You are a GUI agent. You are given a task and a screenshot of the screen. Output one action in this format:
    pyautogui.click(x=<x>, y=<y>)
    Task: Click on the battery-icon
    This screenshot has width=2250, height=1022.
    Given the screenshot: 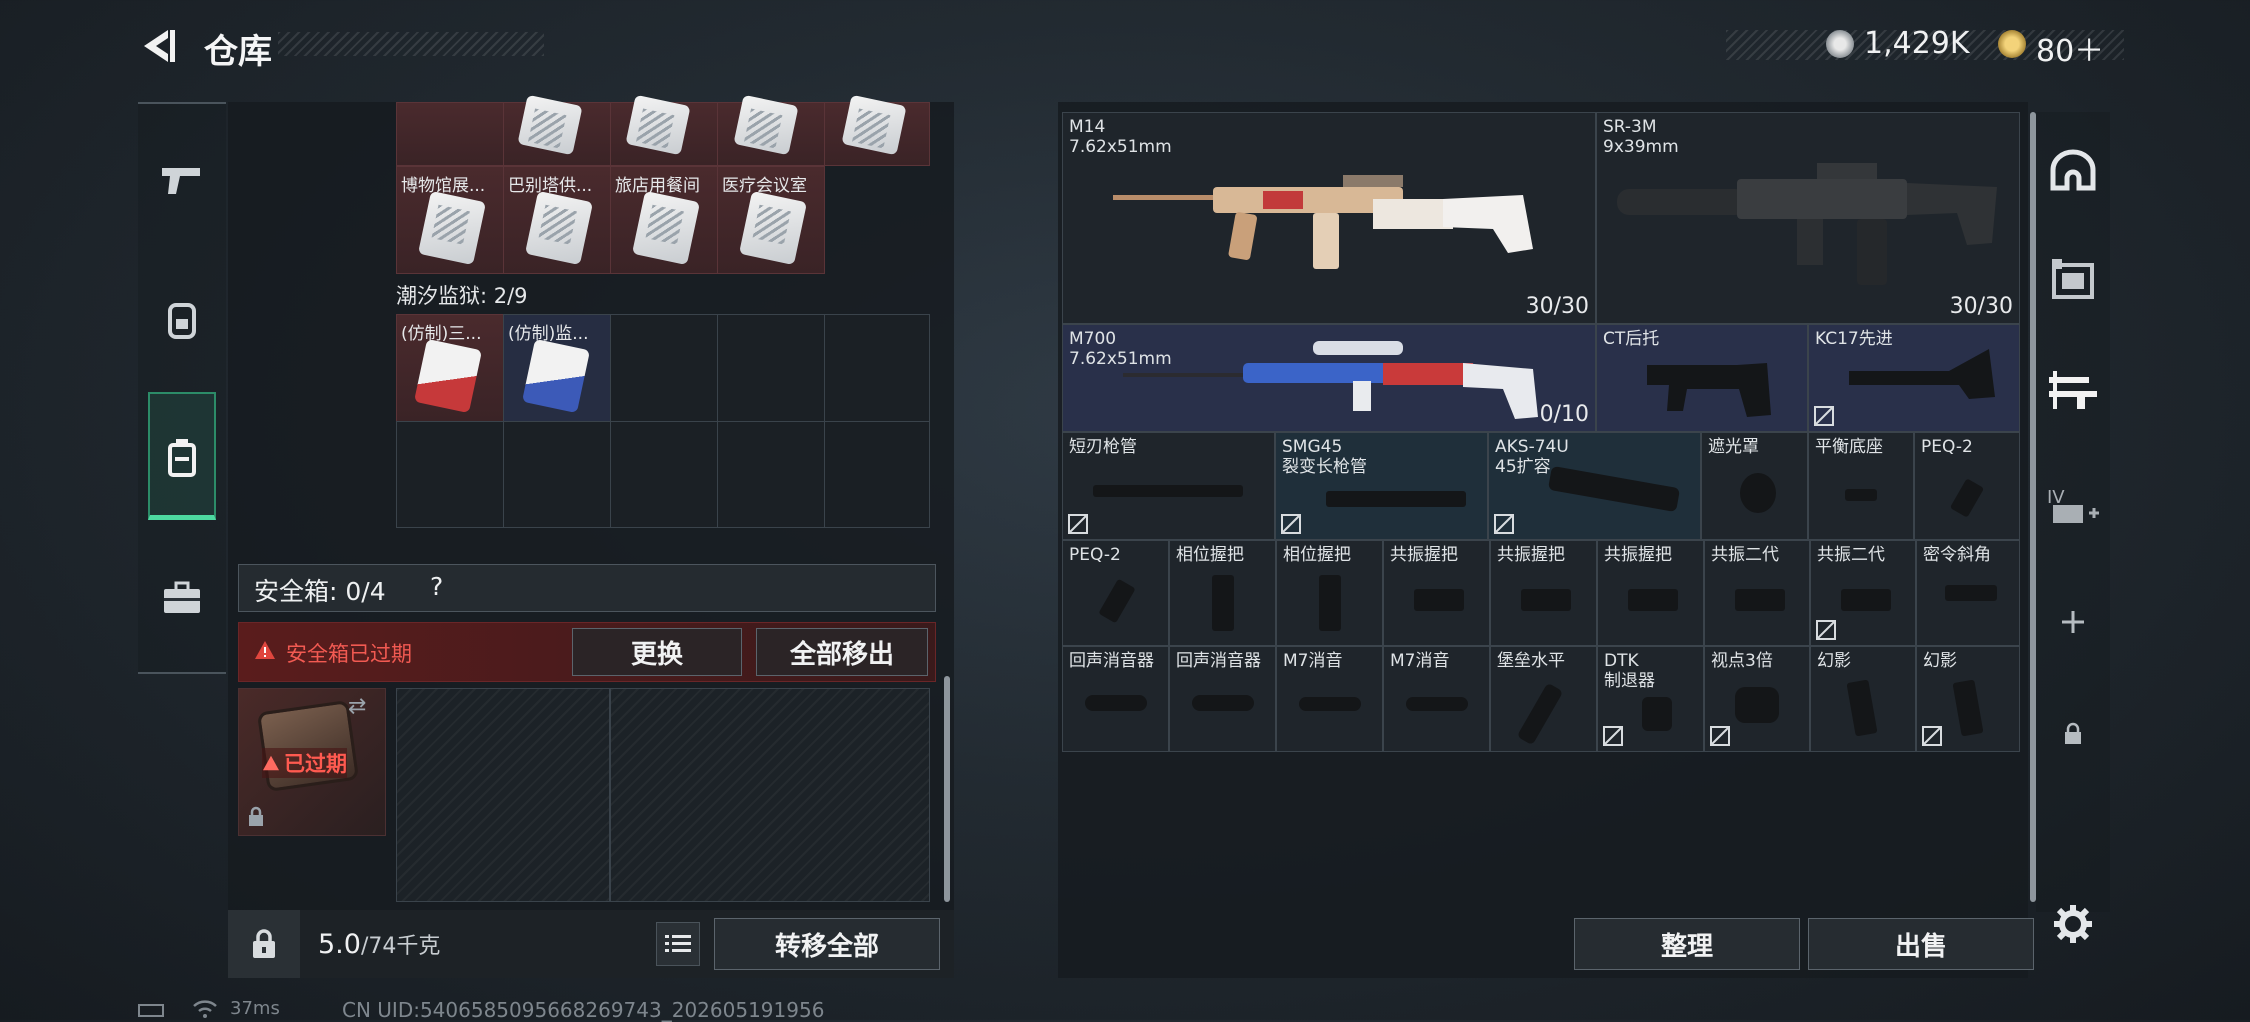 What is the action you would take?
    pyautogui.click(x=151, y=1010)
    